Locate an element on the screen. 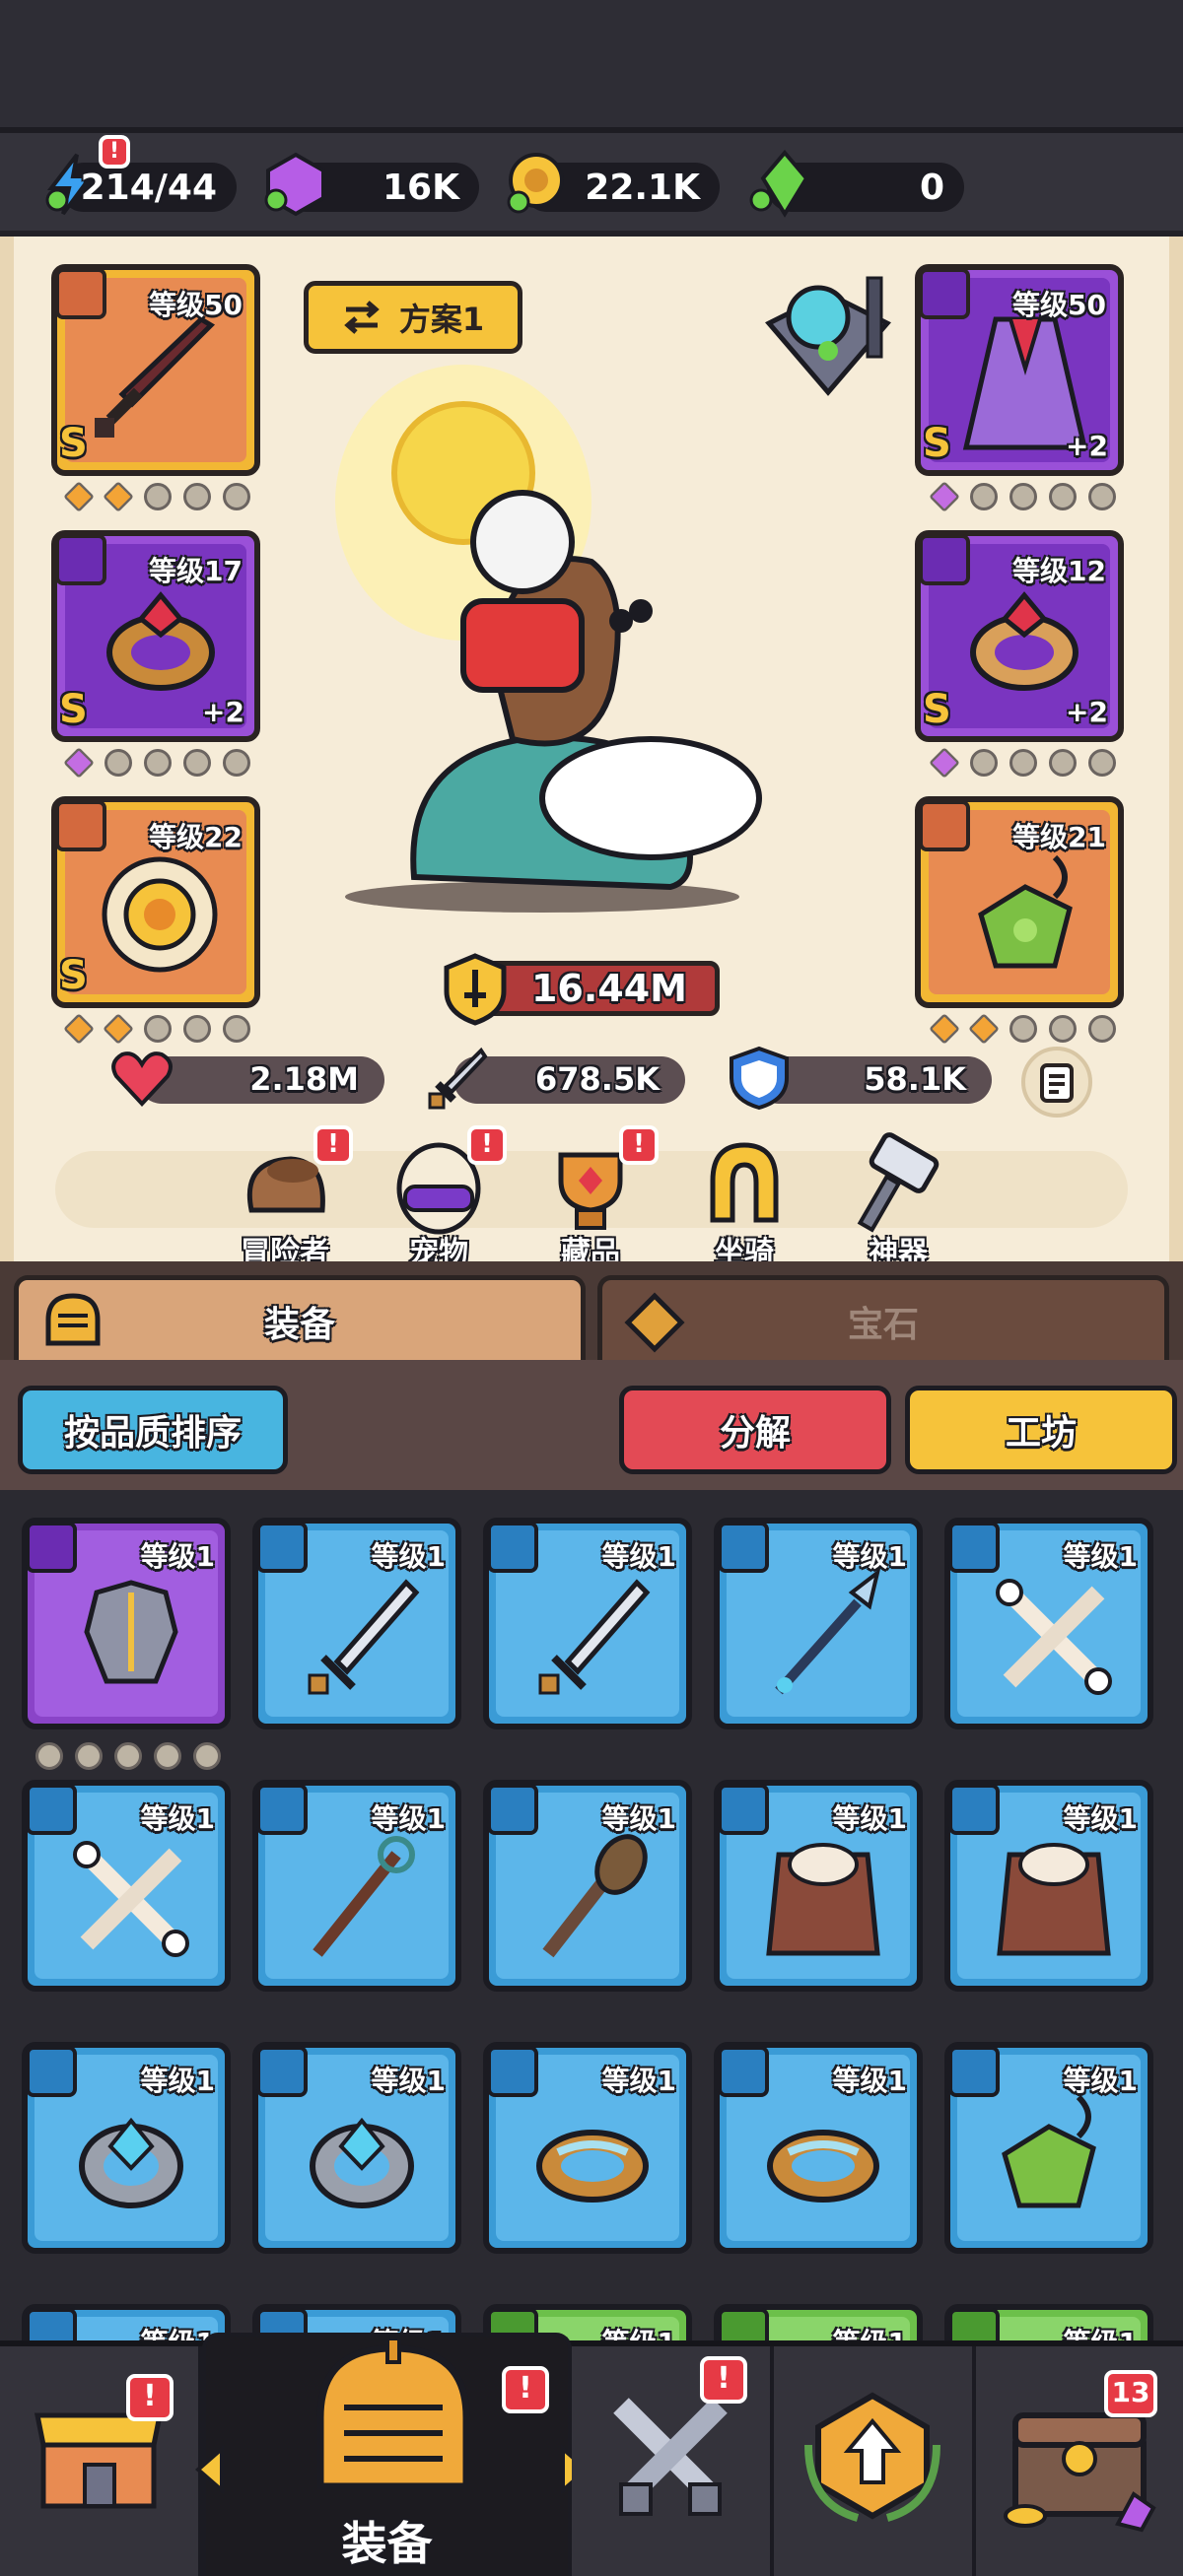 The height and width of the screenshot is (2576, 1183). tab-gems: 宝石 is located at coordinates (883, 1317).